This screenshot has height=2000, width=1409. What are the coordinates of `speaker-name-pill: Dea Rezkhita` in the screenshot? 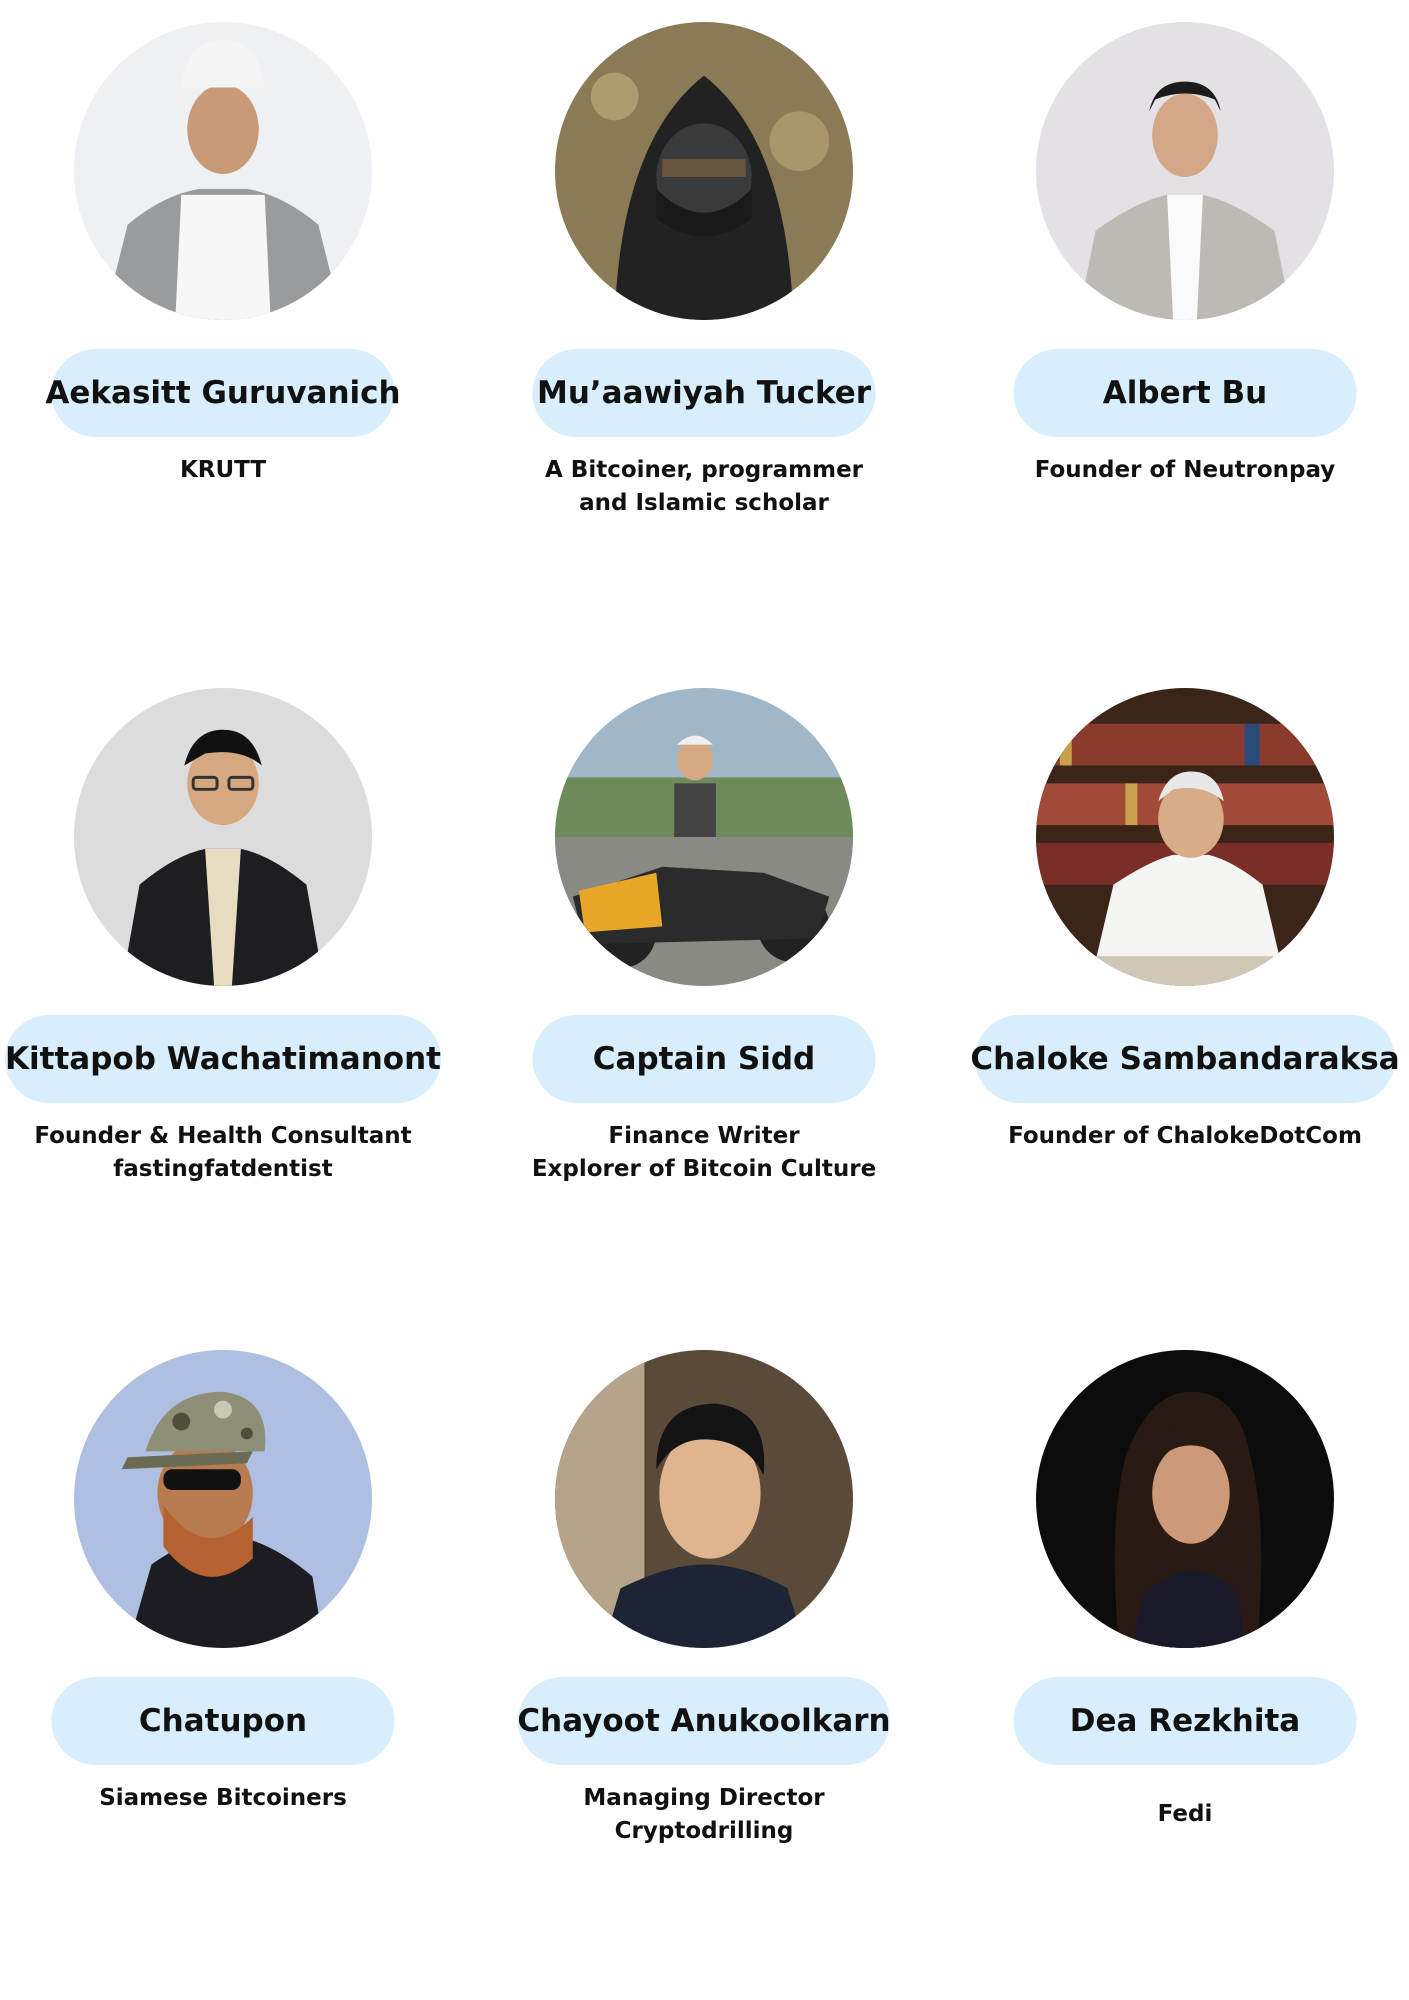 It's located at (1185, 1721).